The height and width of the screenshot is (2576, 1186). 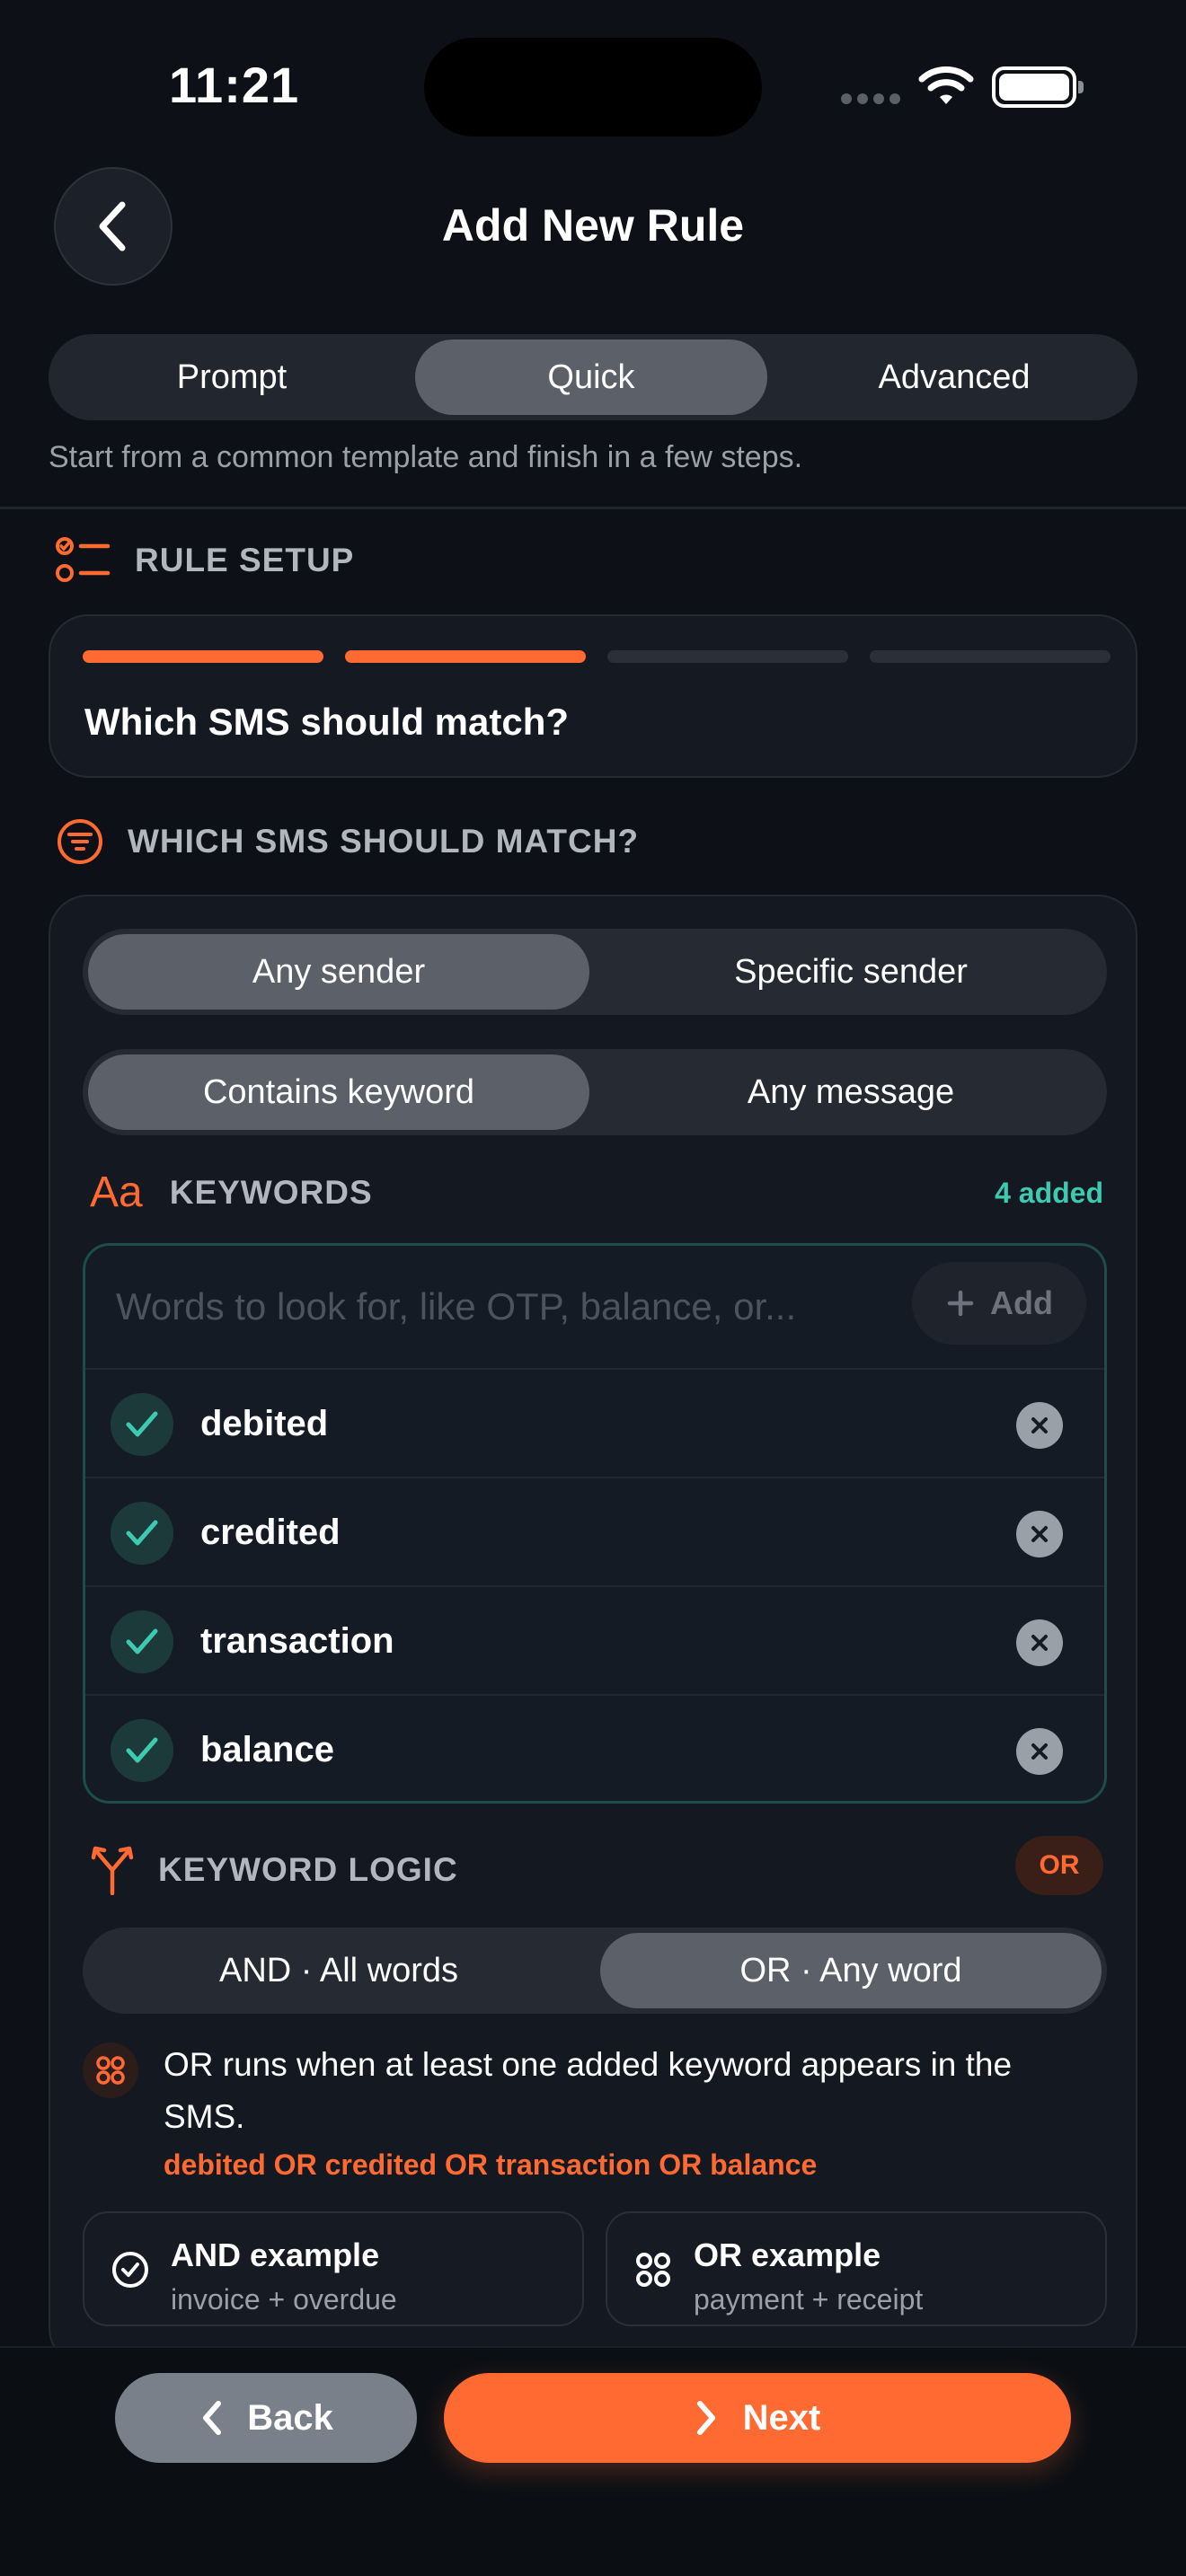 I want to click on example-subtitle: invoice + overdue, so click(x=284, y=2299).